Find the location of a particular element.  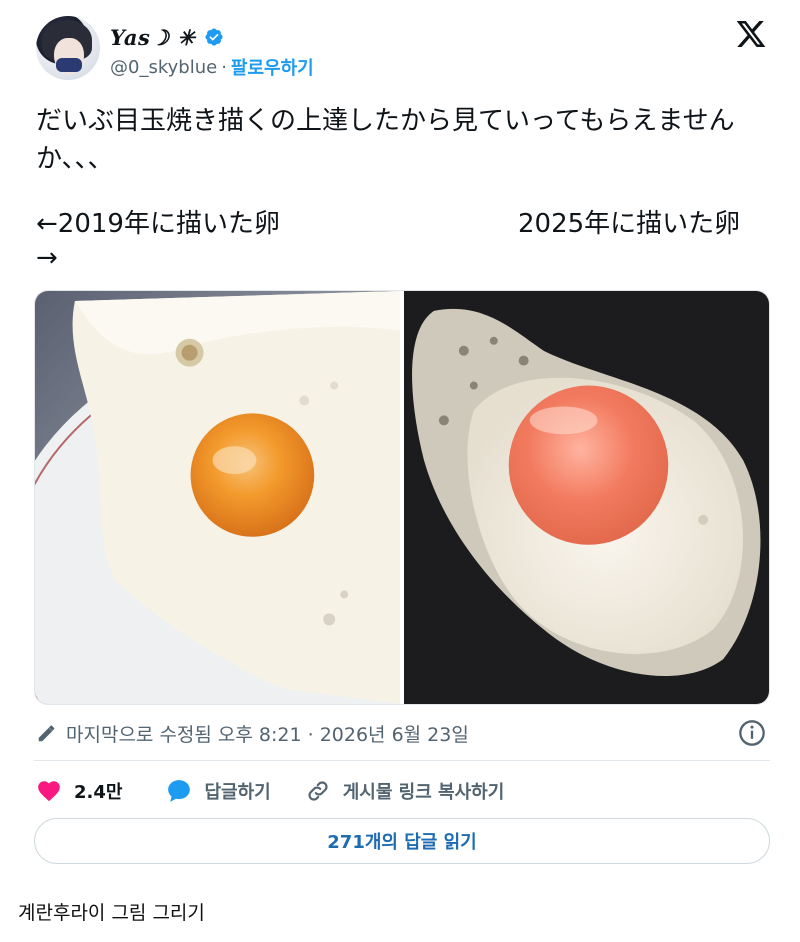

caption-right: 2025年に描いた卵 is located at coordinates (629, 224).